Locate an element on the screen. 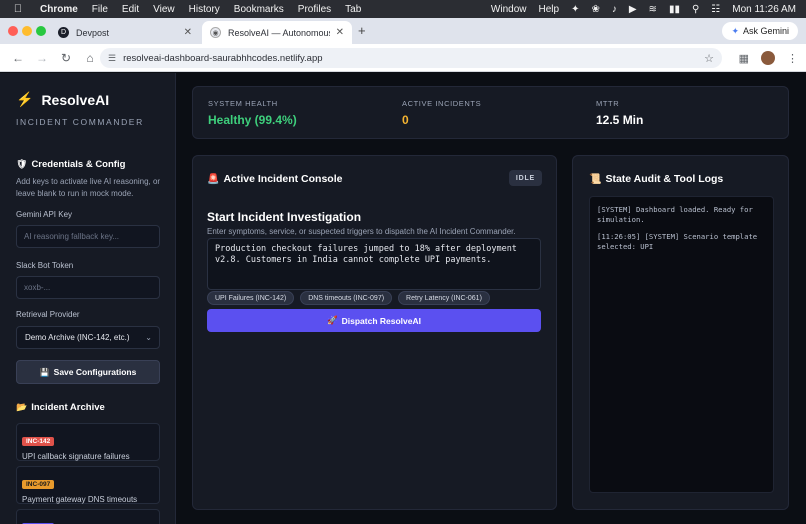 The image size is (806, 524). incident-description: Payment gateway DNS timeouts is located at coordinates (80, 499).